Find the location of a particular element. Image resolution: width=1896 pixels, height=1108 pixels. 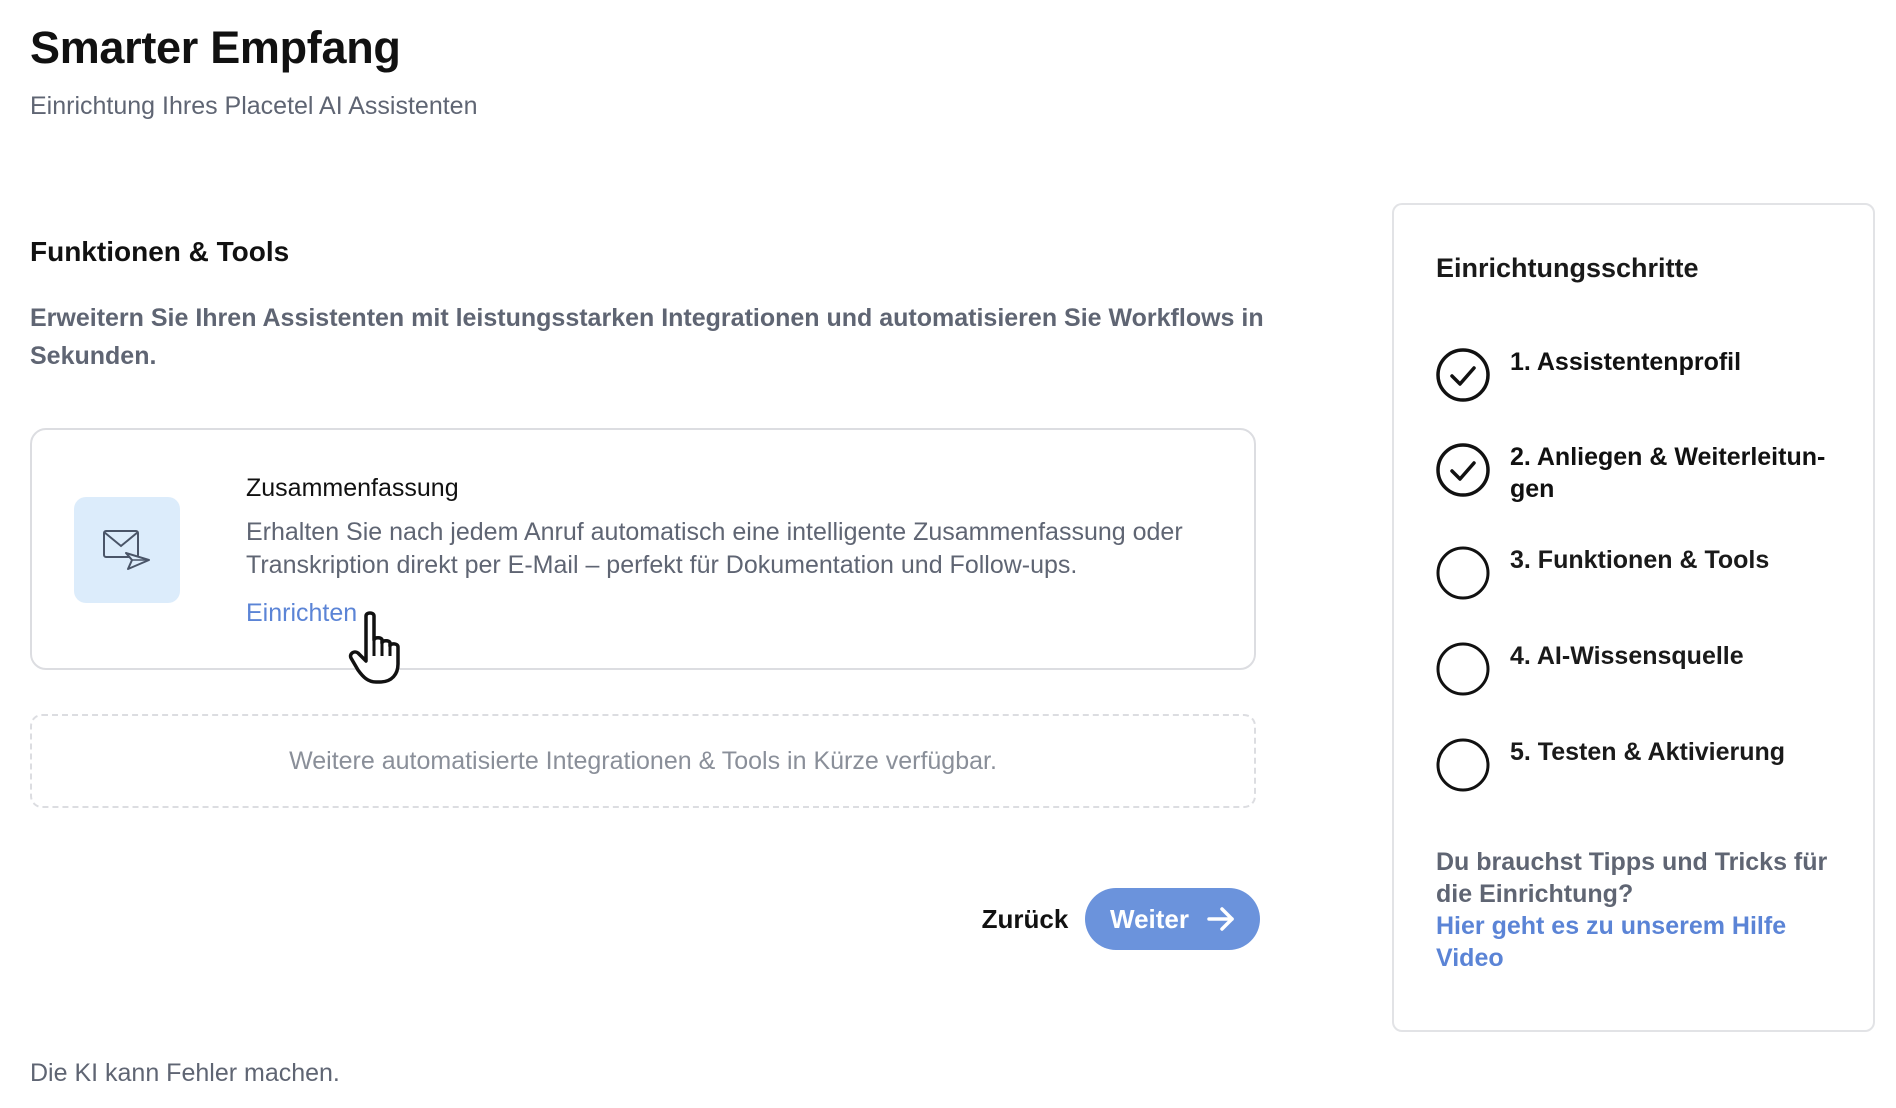

step-label: 3. Funktionen & Tools is located at coordinates (1640, 560).